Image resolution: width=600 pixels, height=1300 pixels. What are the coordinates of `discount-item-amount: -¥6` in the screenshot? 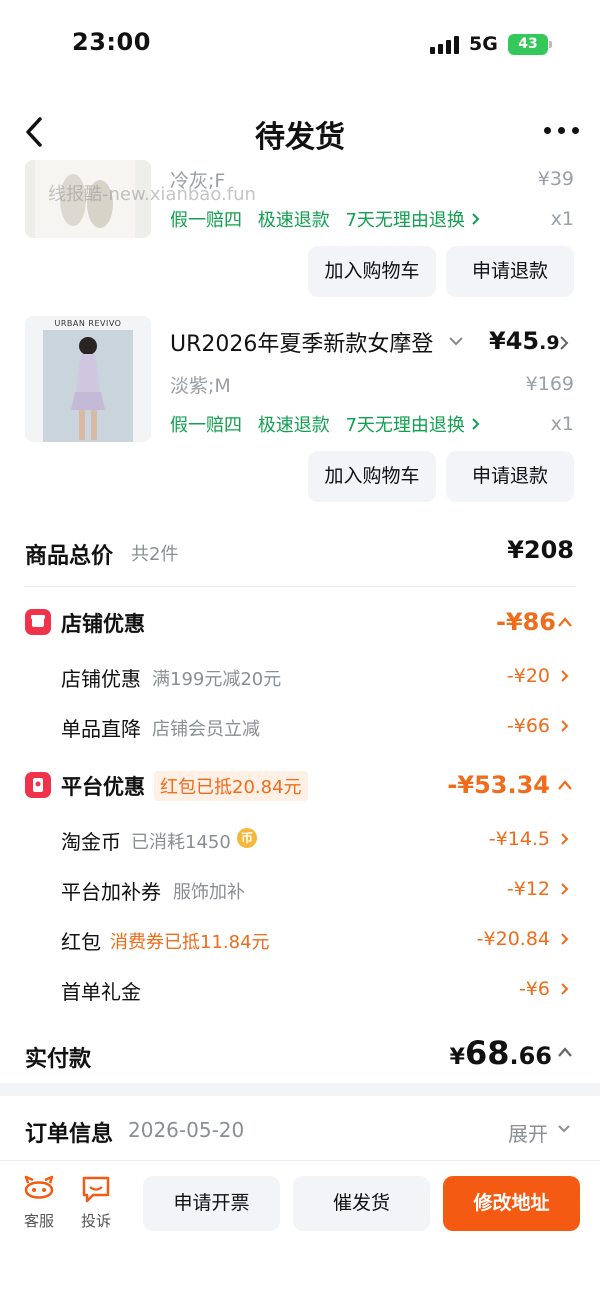 It's located at (534, 989).